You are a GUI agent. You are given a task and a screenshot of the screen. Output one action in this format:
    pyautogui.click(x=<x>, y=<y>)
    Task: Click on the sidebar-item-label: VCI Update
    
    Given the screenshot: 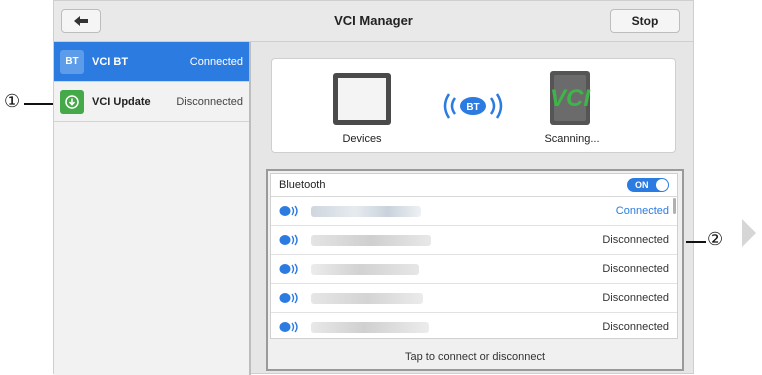 What is the action you would take?
    pyautogui.click(x=121, y=101)
    